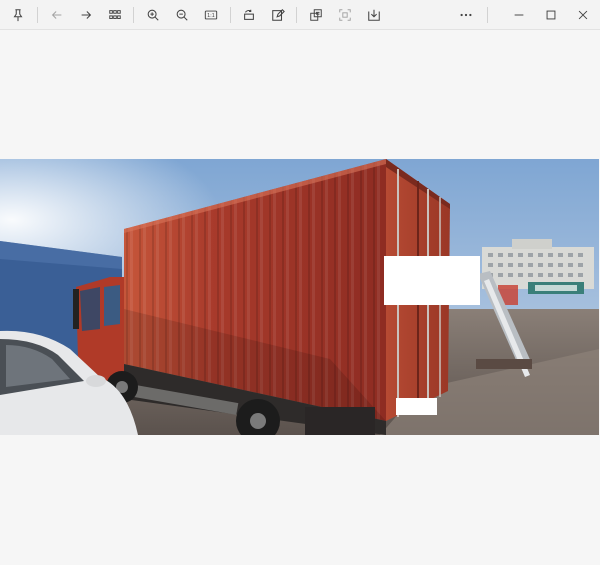  Describe the element at coordinates (345, 15) in the screenshot. I see `fit-screen-icon` at that location.